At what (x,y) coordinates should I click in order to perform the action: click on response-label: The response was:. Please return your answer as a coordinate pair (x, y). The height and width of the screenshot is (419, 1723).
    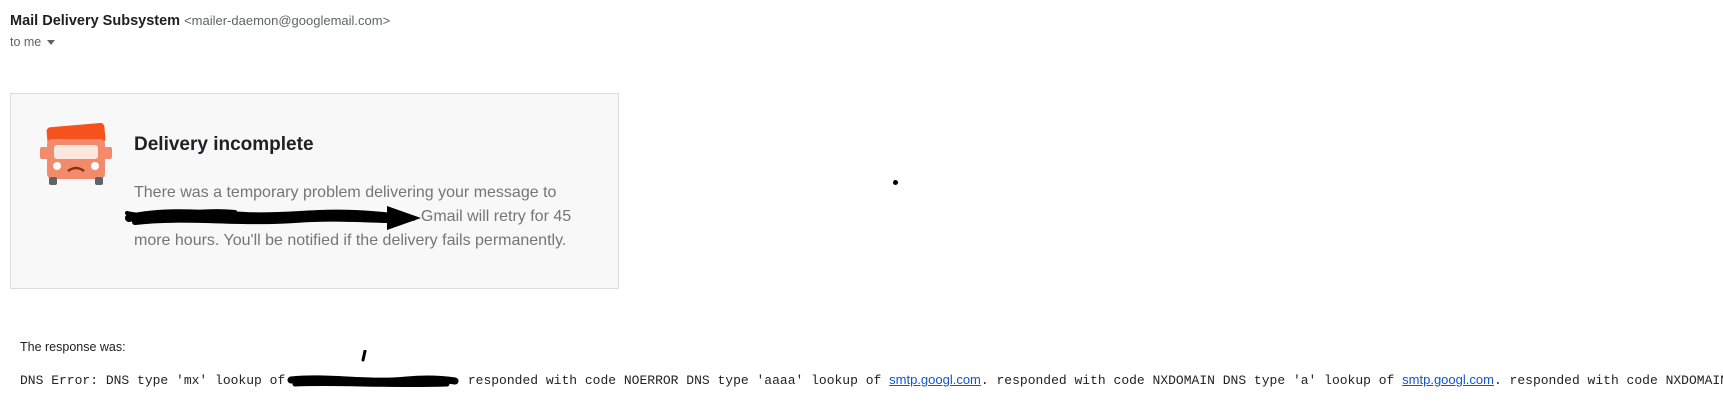
    Looking at the image, I should click on (73, 347).